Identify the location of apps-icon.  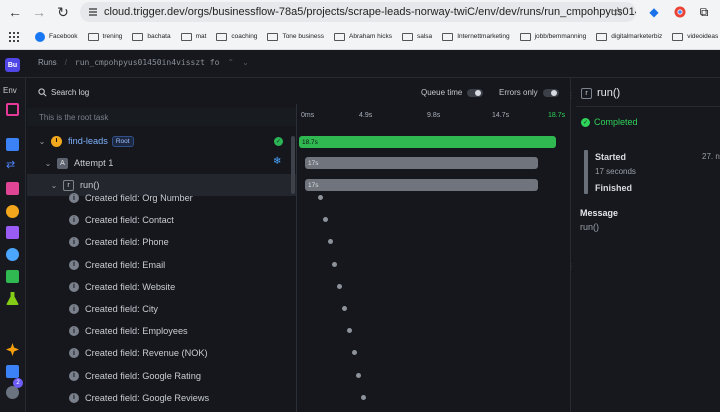
(14, 36).